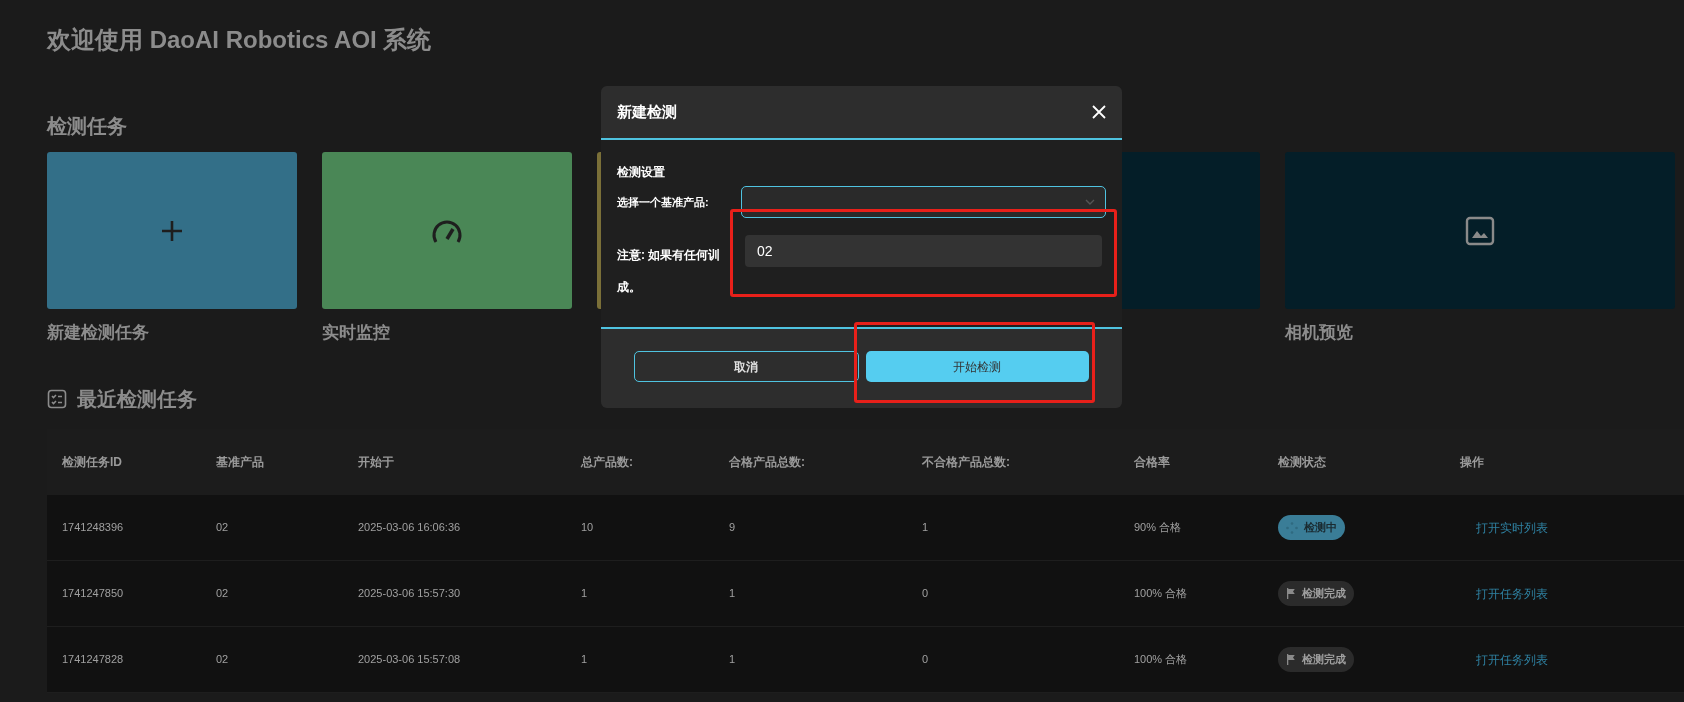 Image resolution: width=1684 pixels, height=702 pixels. I want to click on column-header: 合格产品总数:, so click(767, 462).